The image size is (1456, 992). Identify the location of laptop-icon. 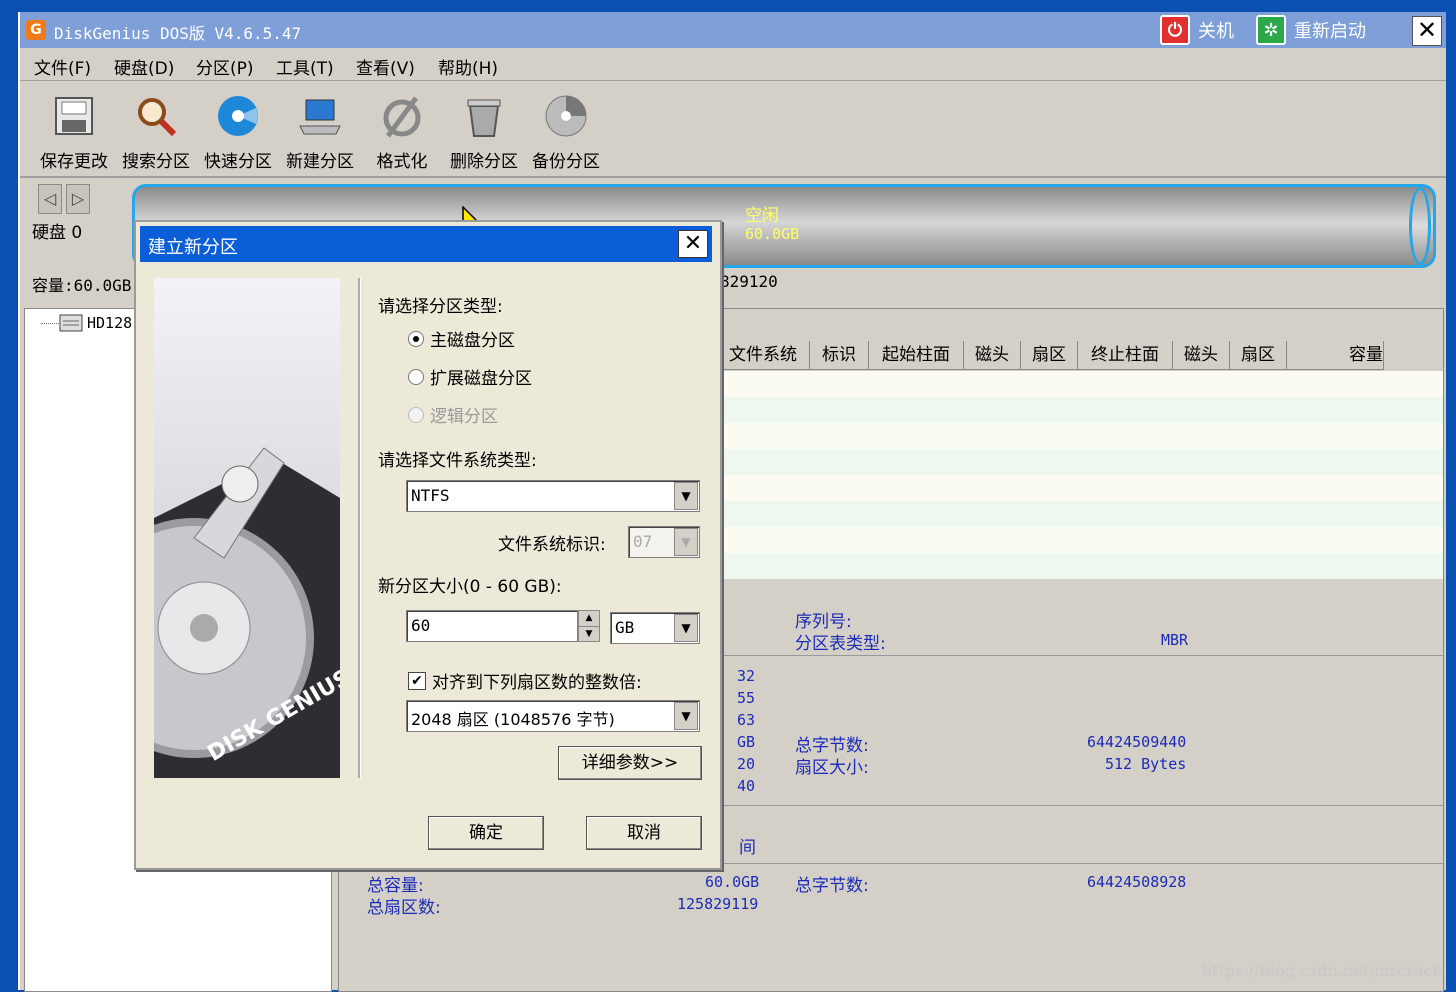
(320, 117).